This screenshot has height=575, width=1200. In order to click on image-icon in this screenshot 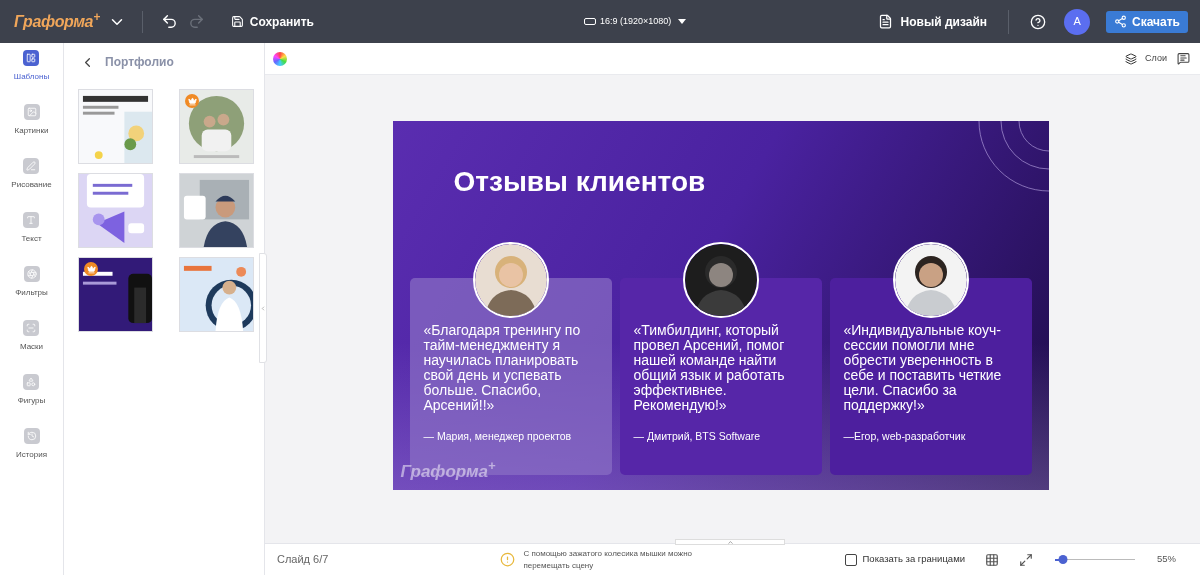, I will do `click(31, 112)`.